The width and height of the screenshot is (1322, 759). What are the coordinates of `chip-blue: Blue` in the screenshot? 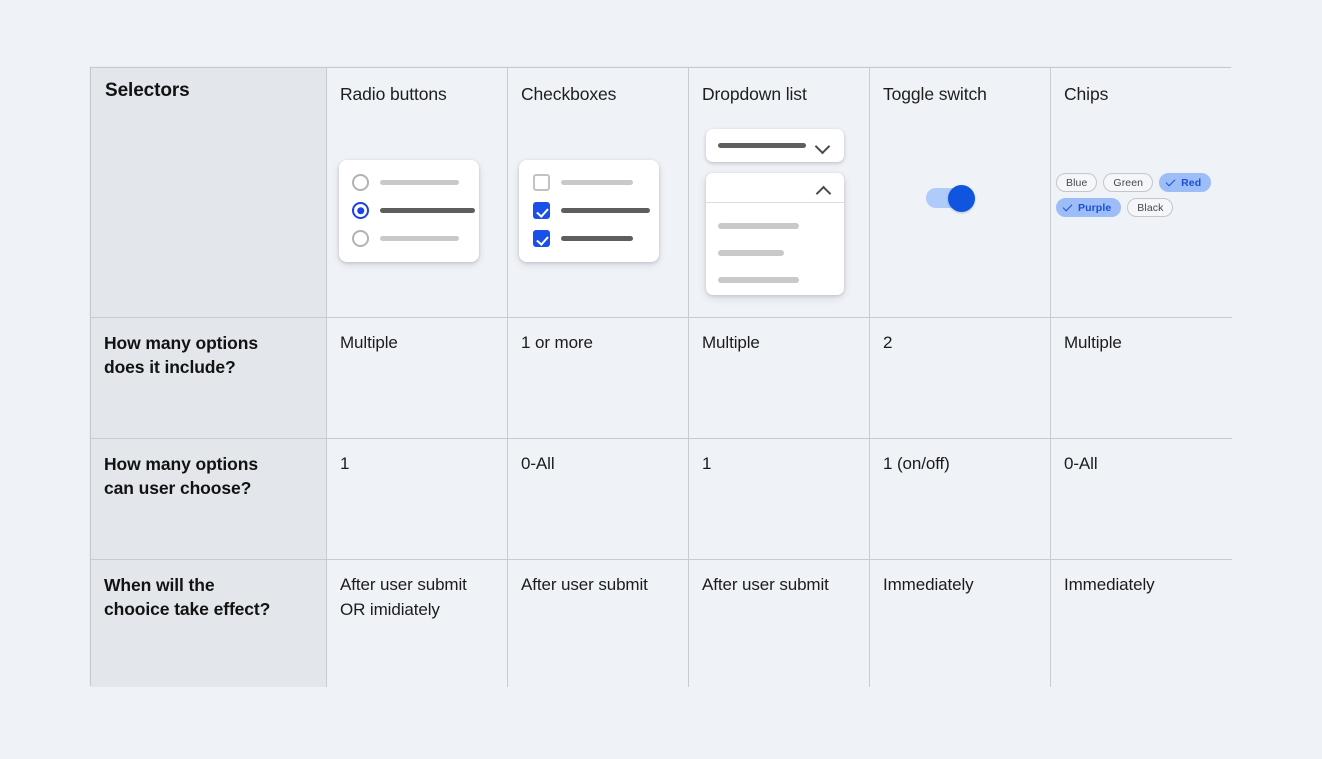 It's located at (1077, 182).